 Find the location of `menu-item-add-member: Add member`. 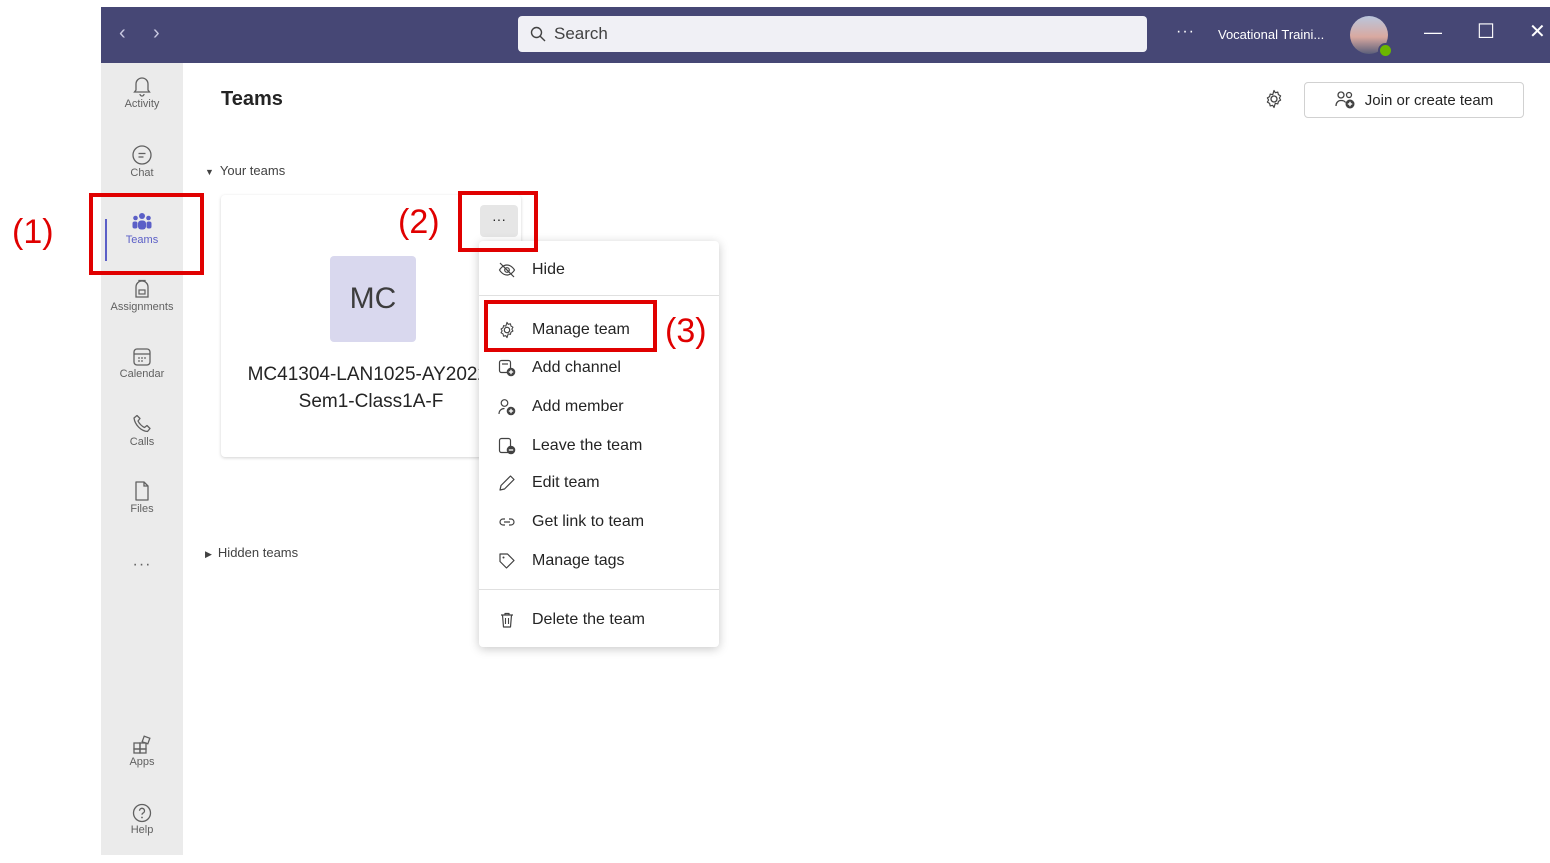

menu-item-add-member: Add member is located at coordinates (599, 407).